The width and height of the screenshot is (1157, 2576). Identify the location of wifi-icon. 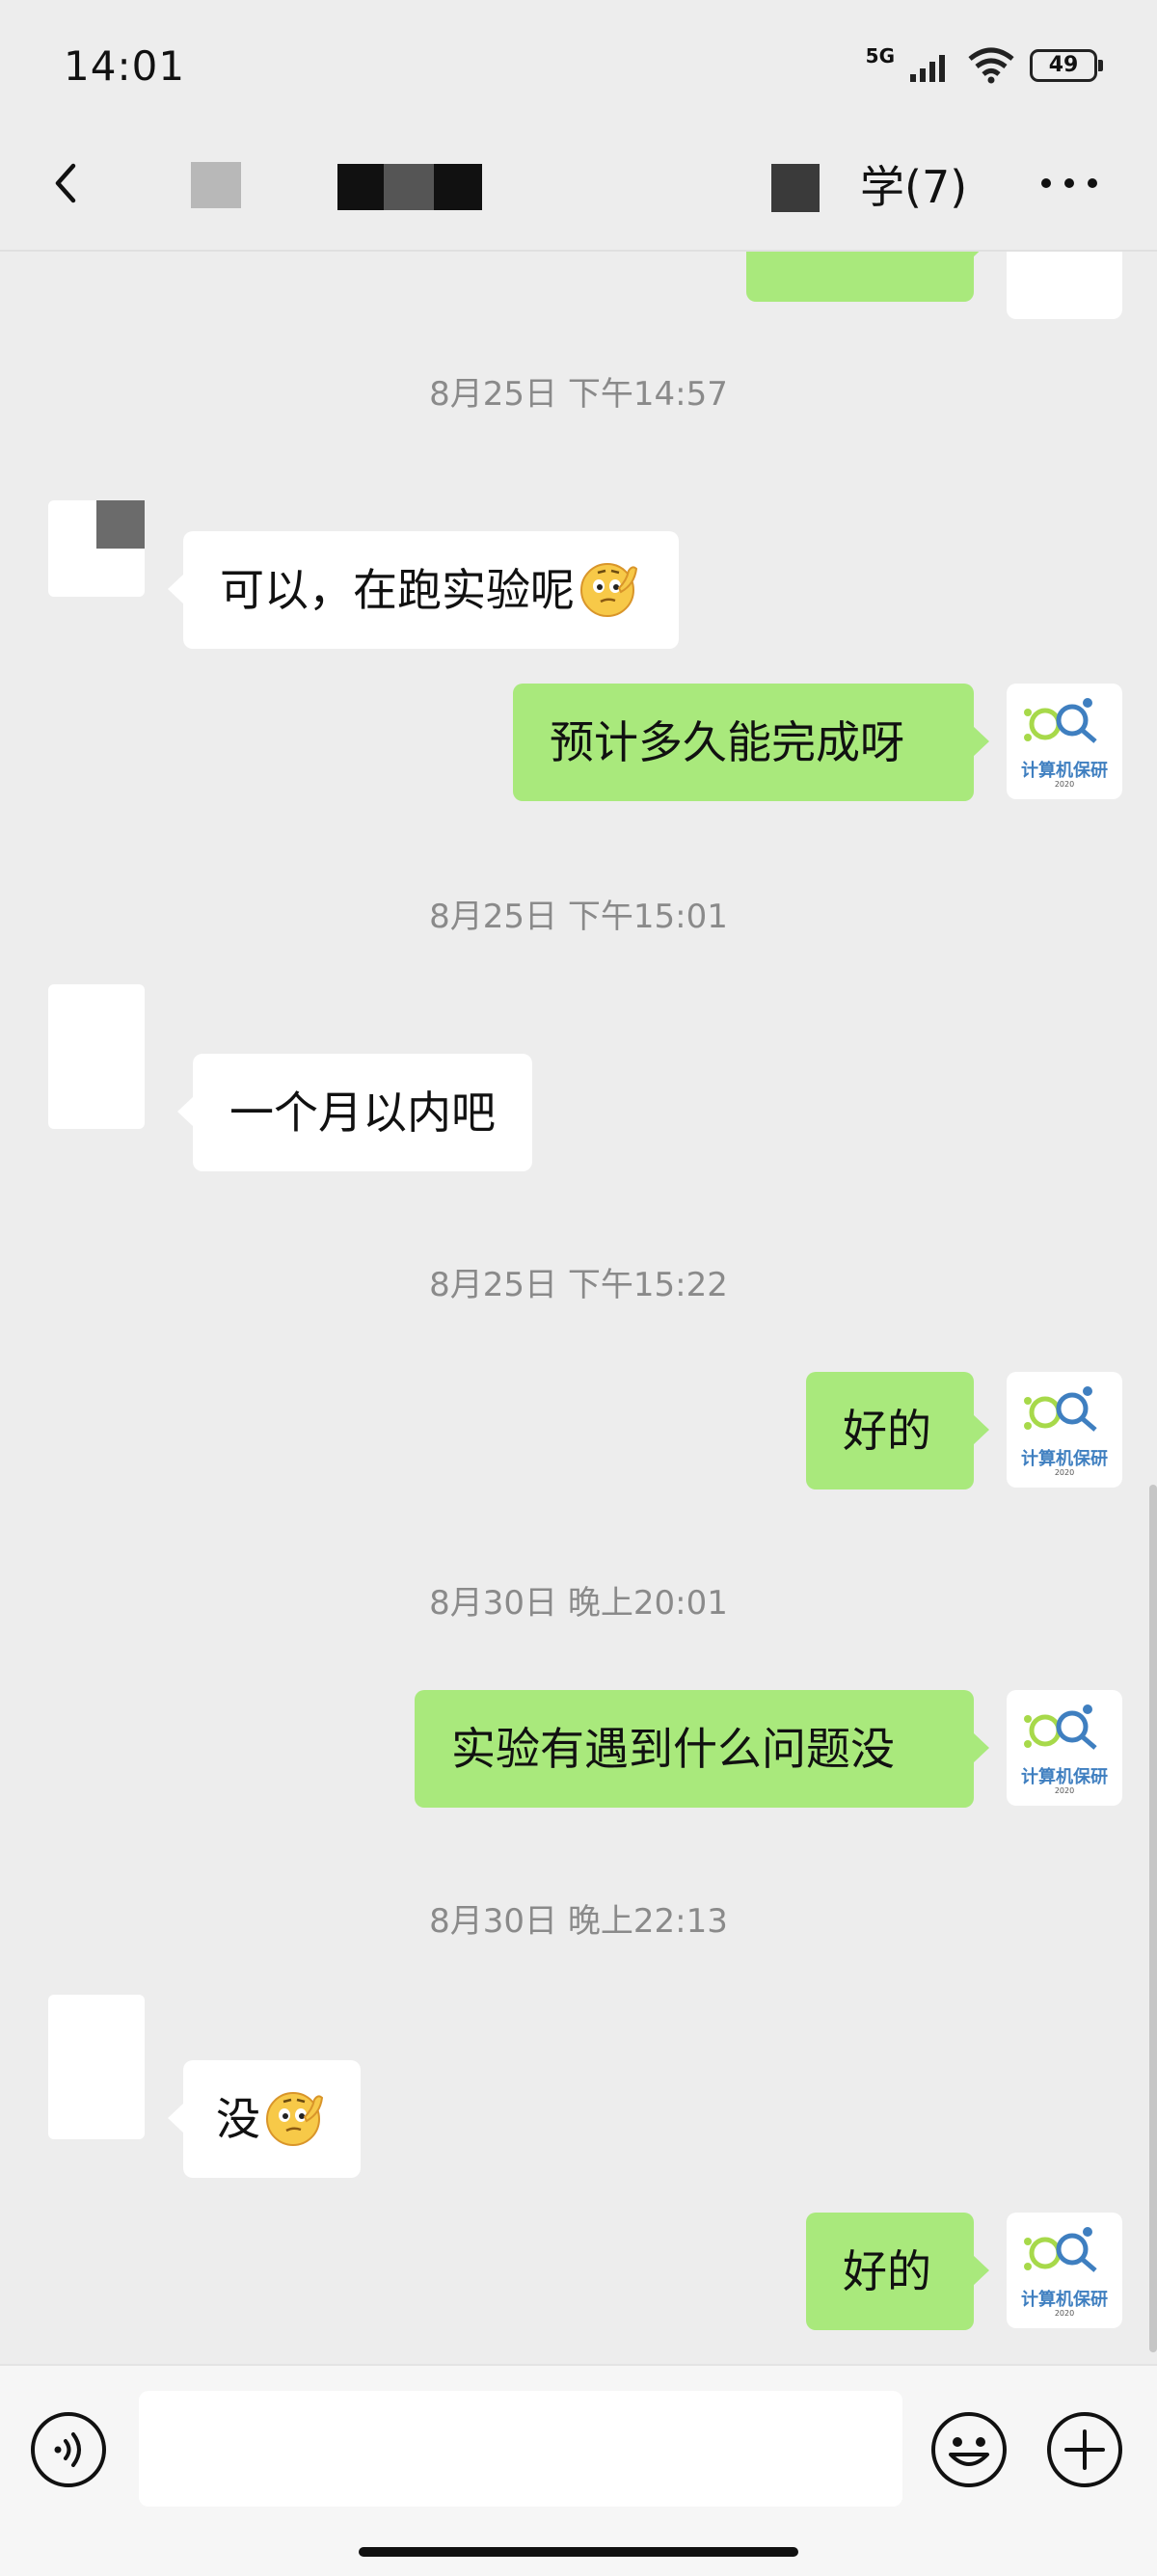
(991, 66).